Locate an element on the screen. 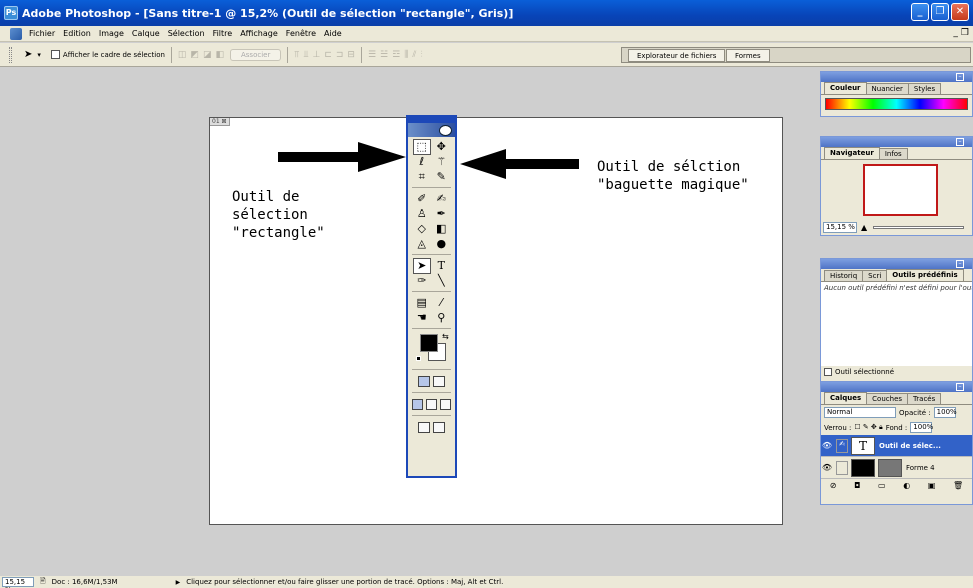 This screenshot has width=973, height=588. show-bounding-box-checkbox is located at coordinates (55, 54).